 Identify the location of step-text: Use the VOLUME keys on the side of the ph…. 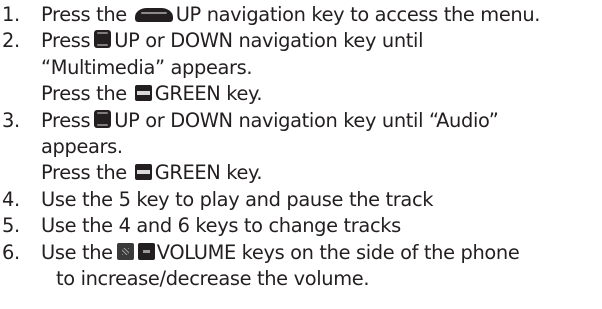
(280, 253).